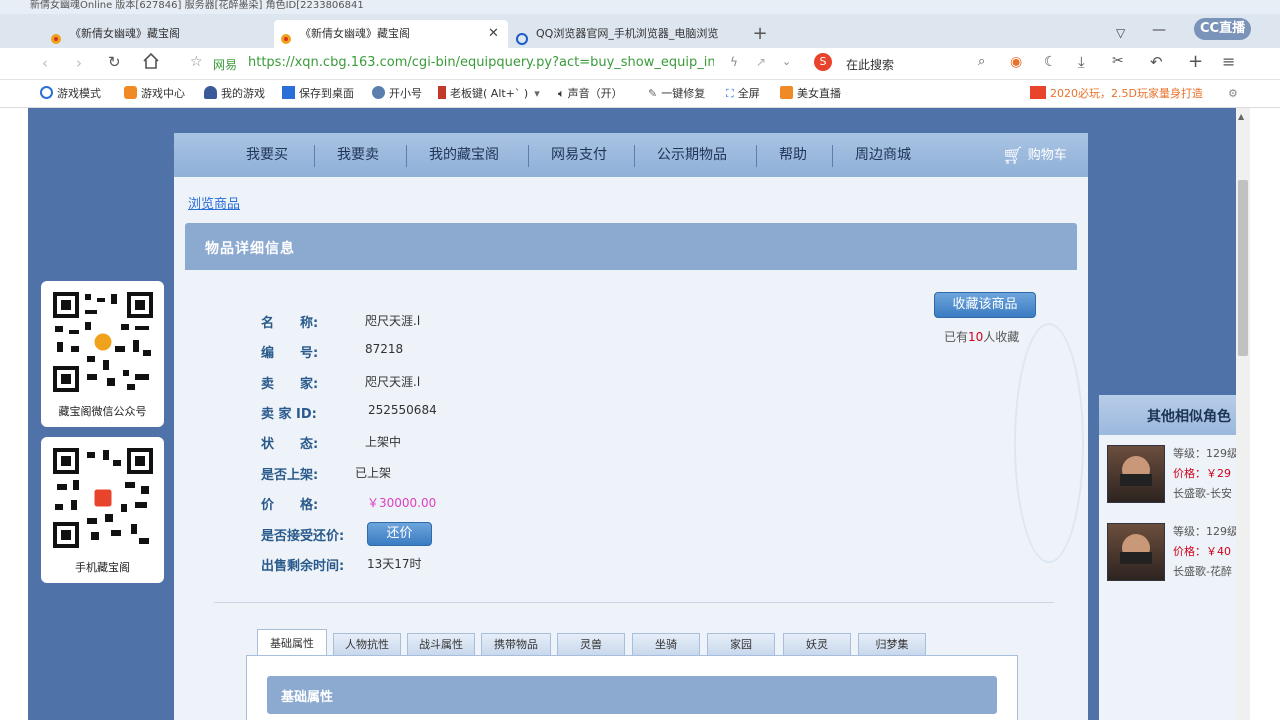 This screenshot has height=720, width=1280. Describe the element at coordinates (883, 155) in the screenshot. I see `nav-merch: 周边商城` at that location.